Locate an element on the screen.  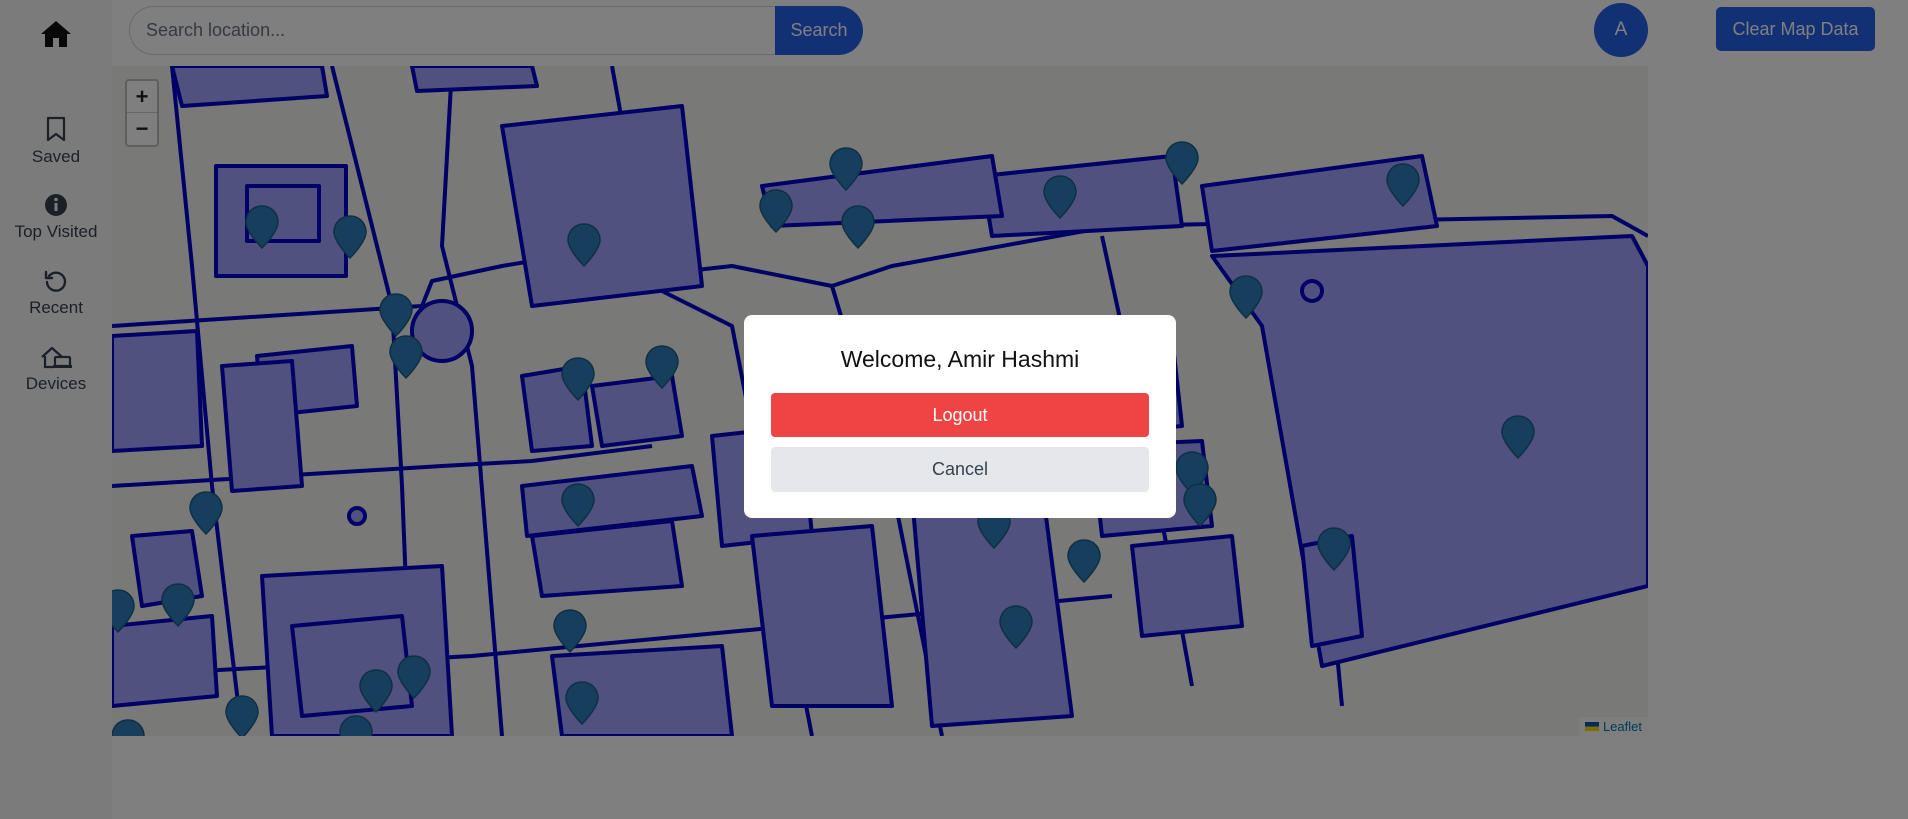
modal-title: Welcome, Amir Hashmi is located at coordinates (960, 359).